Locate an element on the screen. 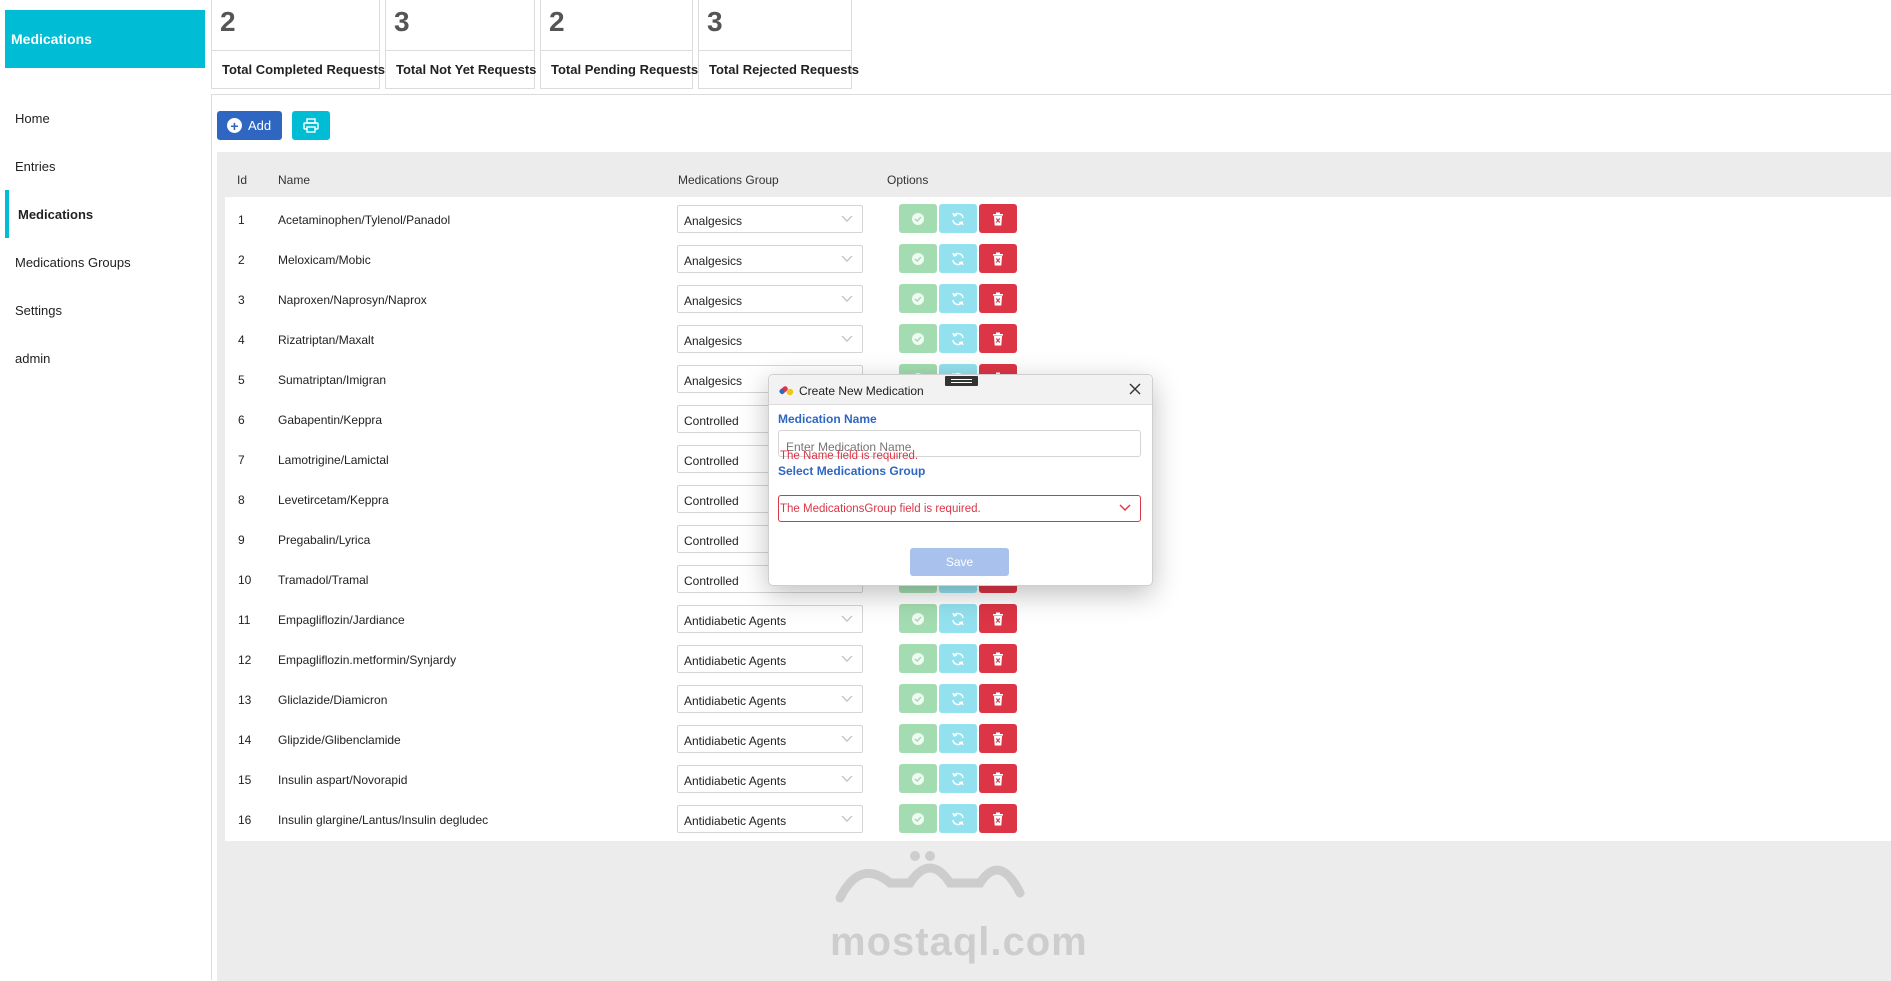 This screenshot has height=981, width=1891. row-name: Gliclazide/Diamicron is located at coordinates (333, 700).